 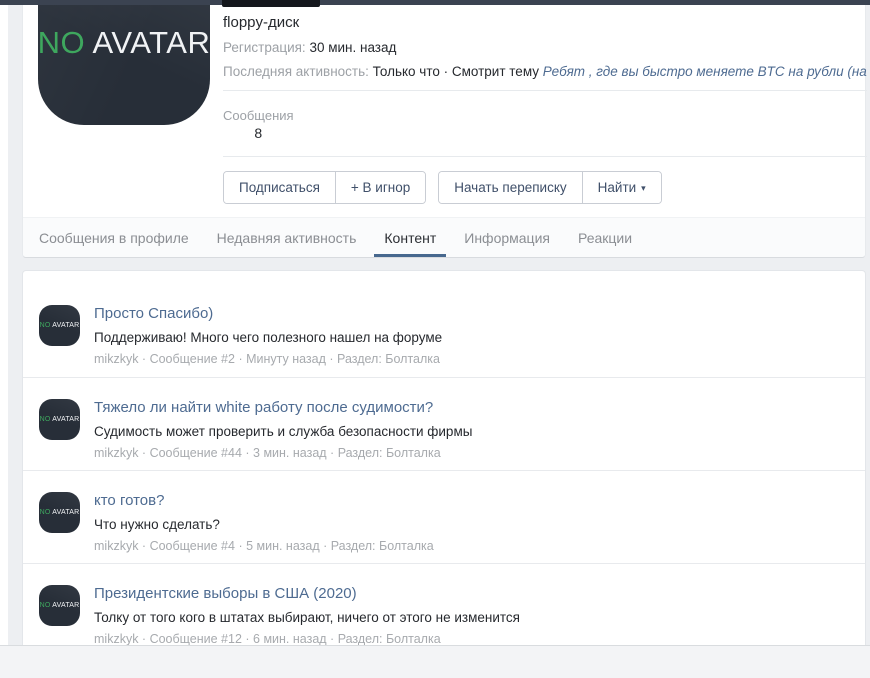 I want to click on message-ref-link: Сообщение #44, so click(x=189, y=453).